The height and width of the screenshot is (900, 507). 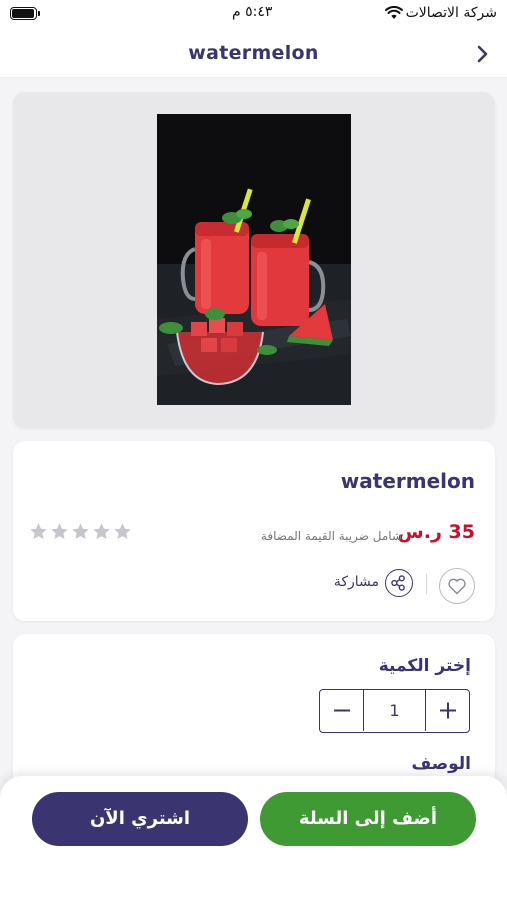 I want to click on minus-icon, so click(x=342, y=710).